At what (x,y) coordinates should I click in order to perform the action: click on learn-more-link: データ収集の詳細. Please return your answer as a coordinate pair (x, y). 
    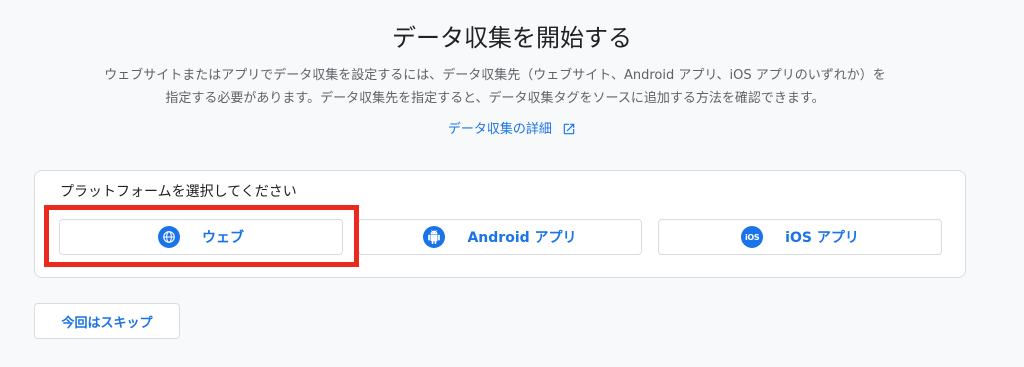
    Looking at the image, I should click on (512, 131).